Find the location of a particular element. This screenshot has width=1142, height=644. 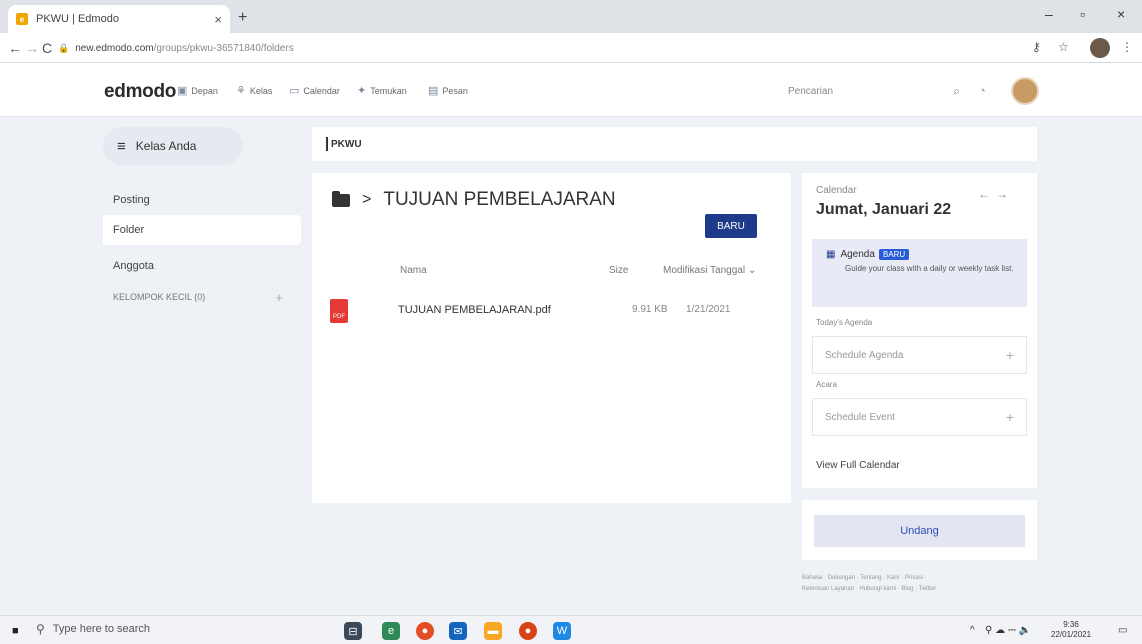

sidebar-item-posting: Posting is located at coordinates (202, 200).